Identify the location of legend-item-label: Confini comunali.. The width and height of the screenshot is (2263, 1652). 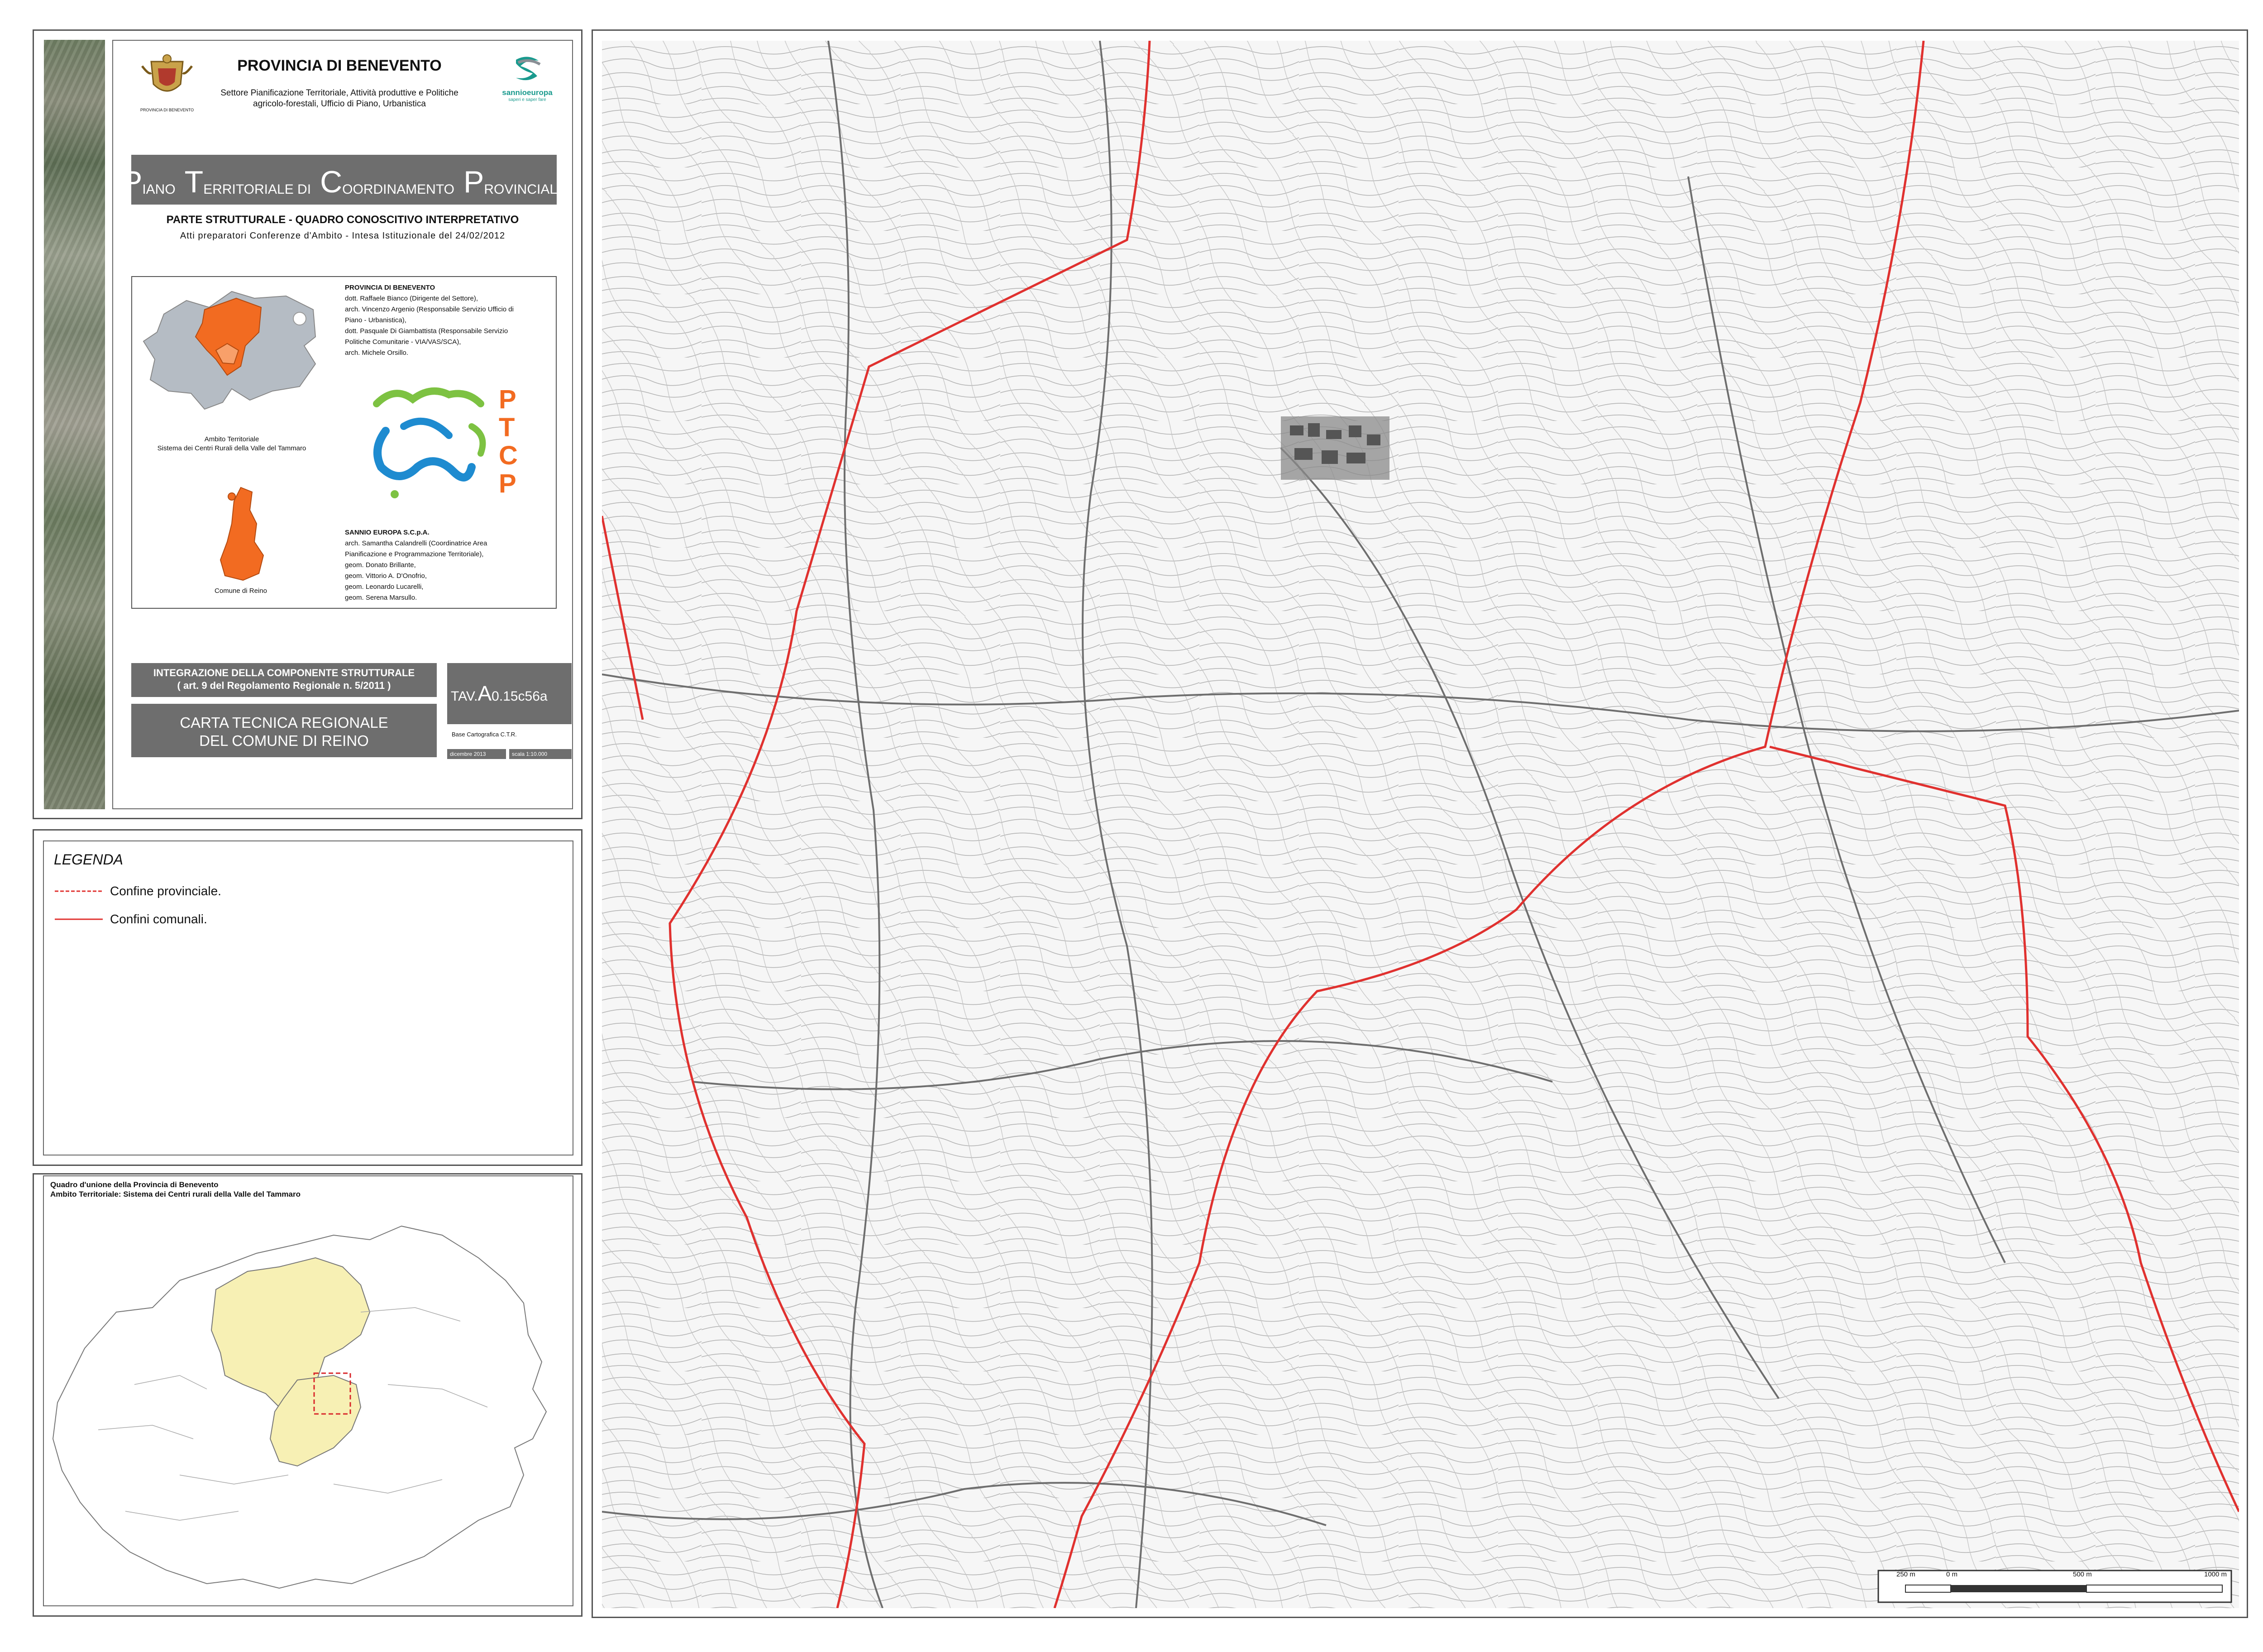
(158, 919).